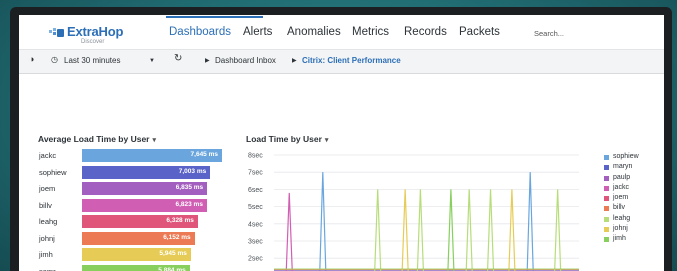  Describe the element at coordinates (255, 242) in the screenshot. I see `y-tick-label: 3sec` at that location.